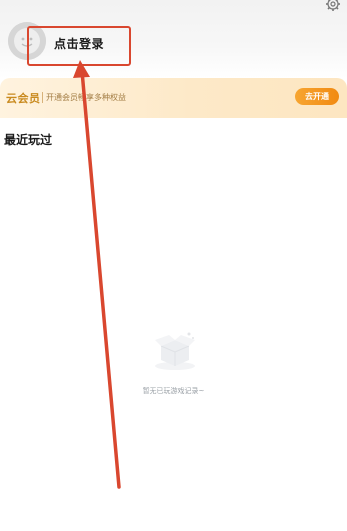  What do you see at coordinates (42, 97) in the screenshot?
I see `vip-divider` at bounding box center [42, 97].